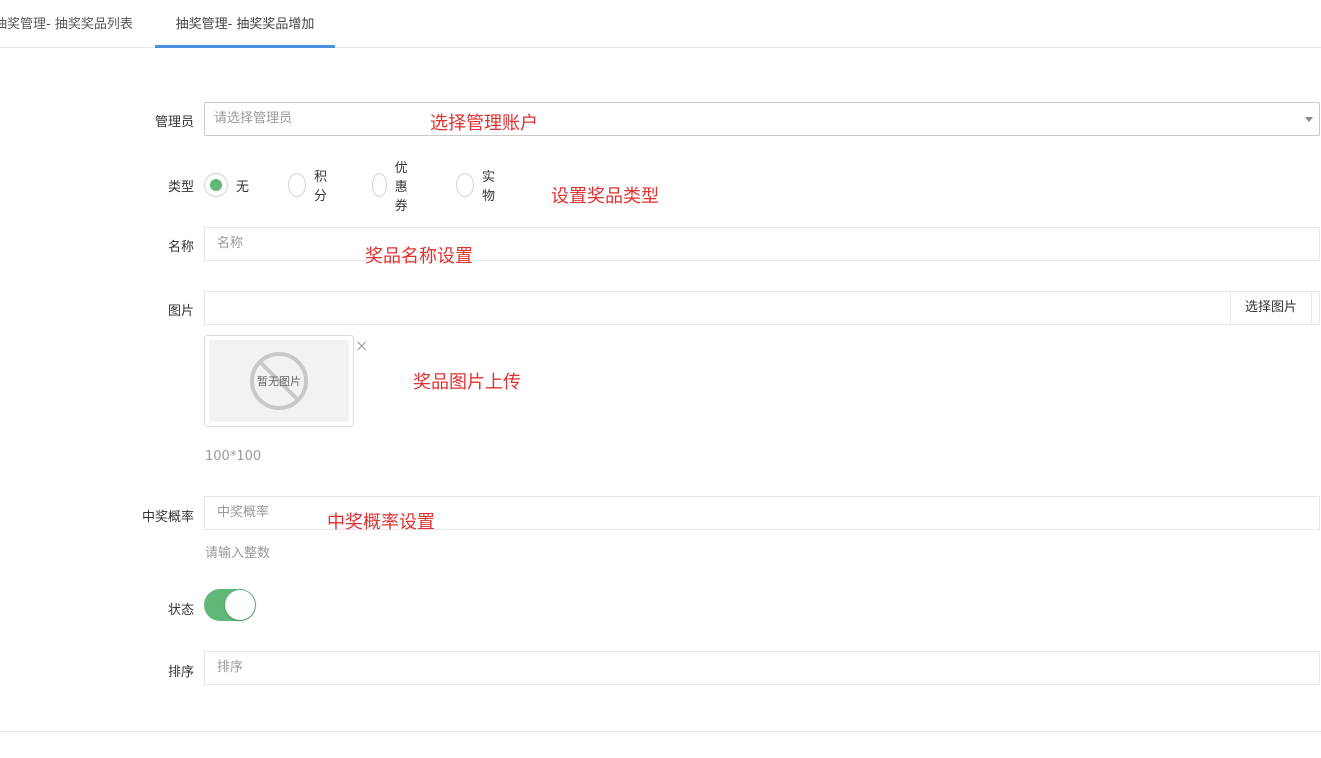  Describe the element at coordinates (489, 187) in the screenshot. I see `radio-label: 实物` at that location.